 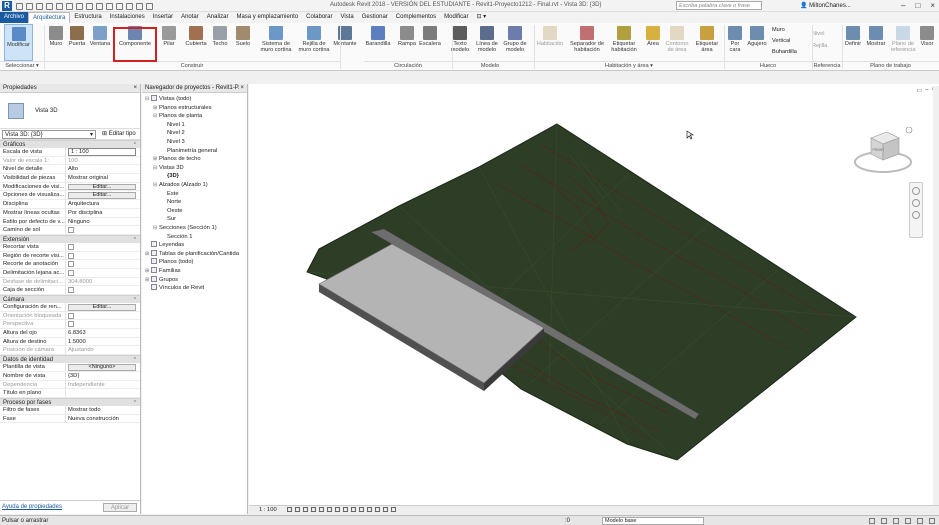 What do you see at coordinates (39, 6) in the screenshot?
I see `sync-icon` at bounding box center [39, 6].